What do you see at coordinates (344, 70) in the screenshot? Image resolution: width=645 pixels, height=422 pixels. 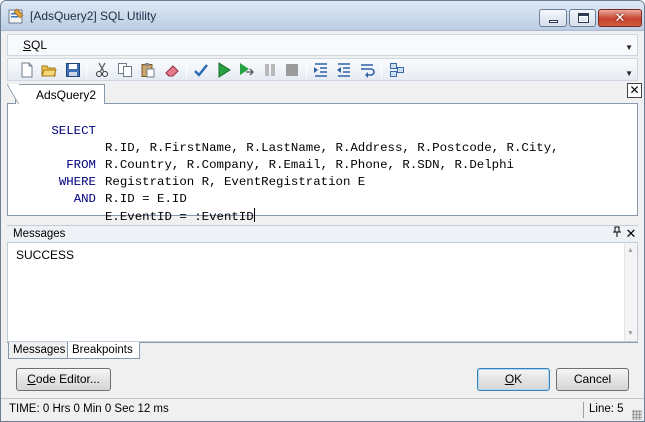 I see `outdent-icon` at bounding box center [344, 70].